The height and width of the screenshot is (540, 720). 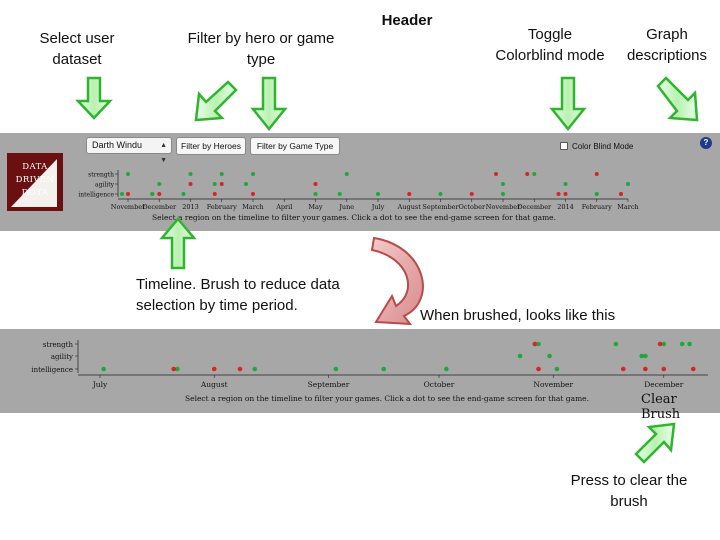 I want to click on annotation-line: Filter by hero or game, so click(x=261, y=38).